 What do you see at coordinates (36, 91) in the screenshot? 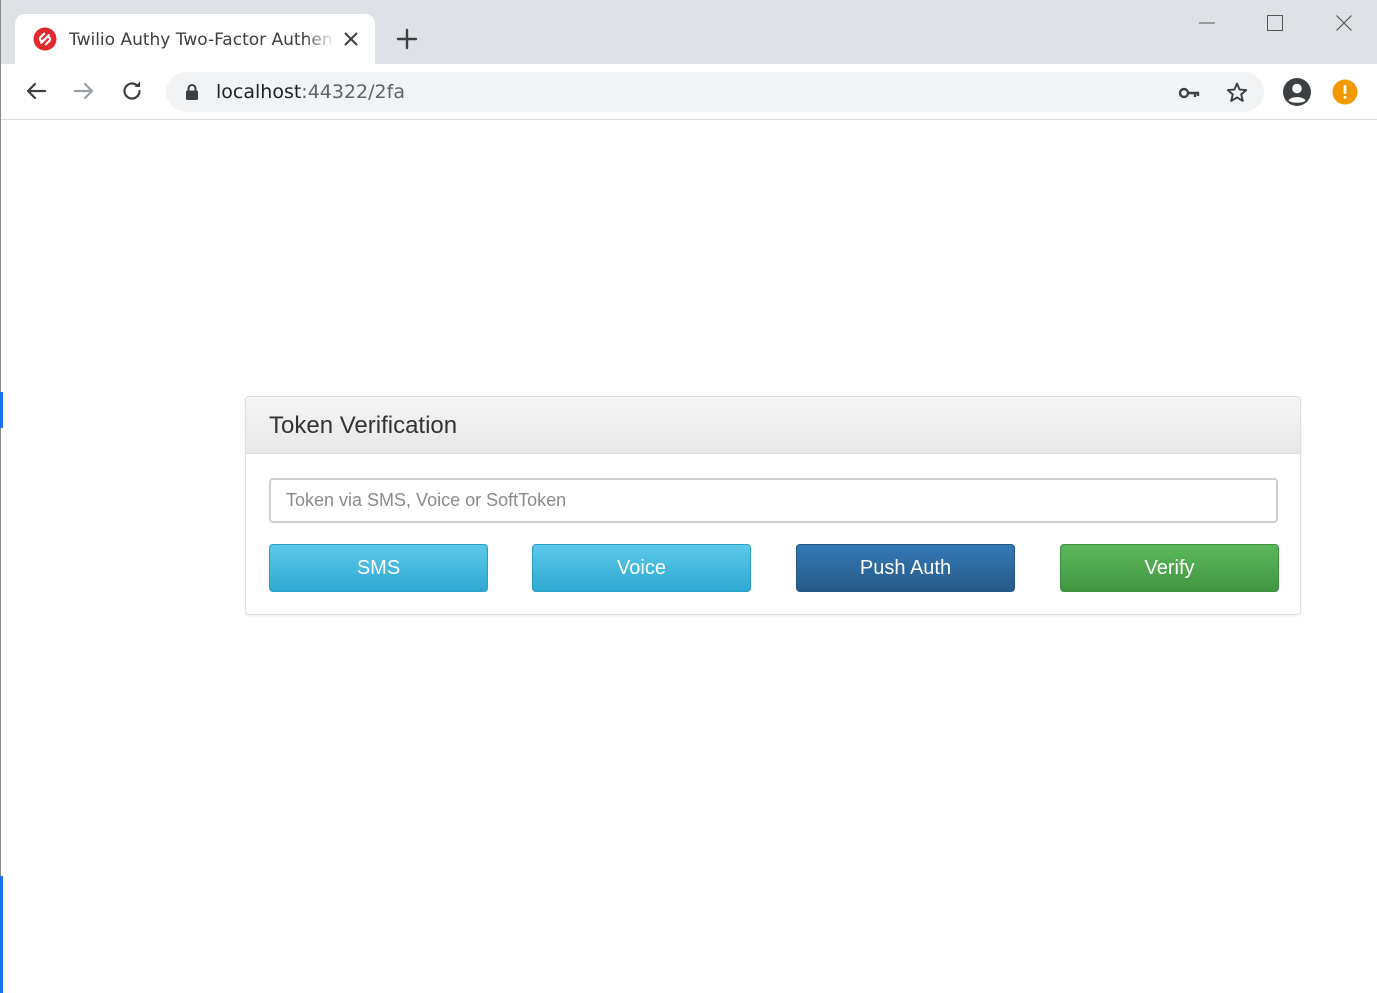
I see `arrow-left-icon` at bounding box center [36, 91].